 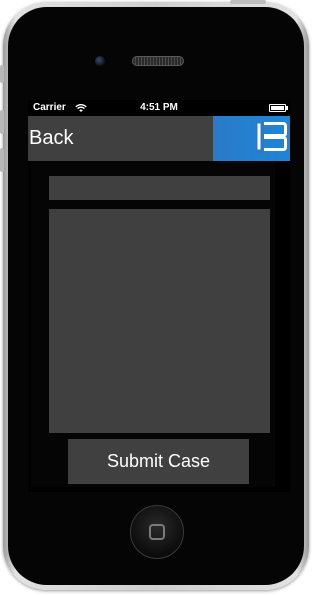 I want to click on mute-switch, so click(x=2, y=74).